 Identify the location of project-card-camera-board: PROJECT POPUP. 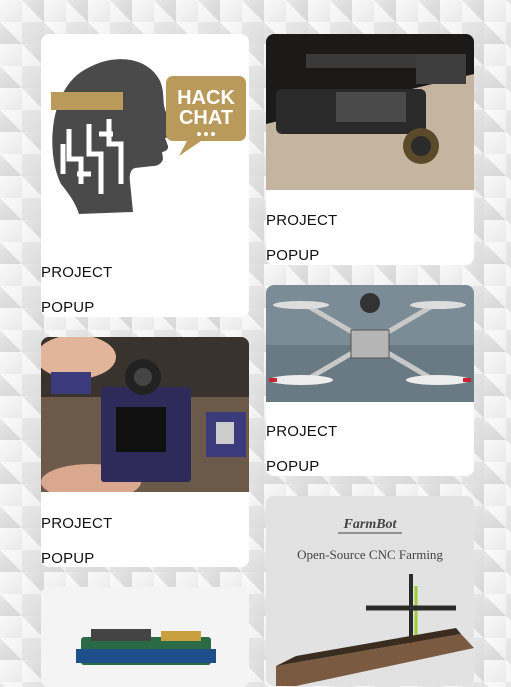
(145, 452).